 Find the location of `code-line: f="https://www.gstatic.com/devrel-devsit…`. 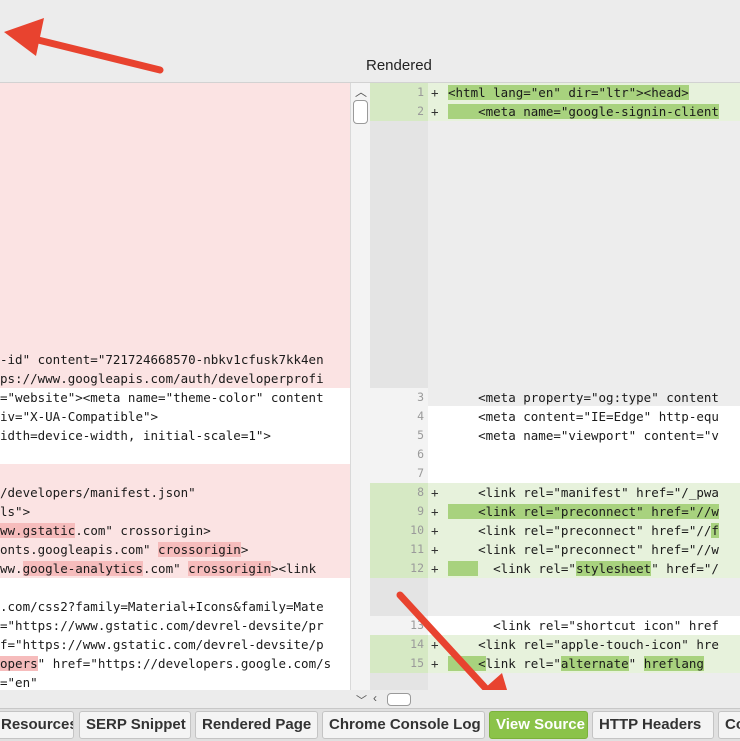

code-line: f="https://www.gstatic.com/devrel-devsit… is located at coordinates (175, 644).